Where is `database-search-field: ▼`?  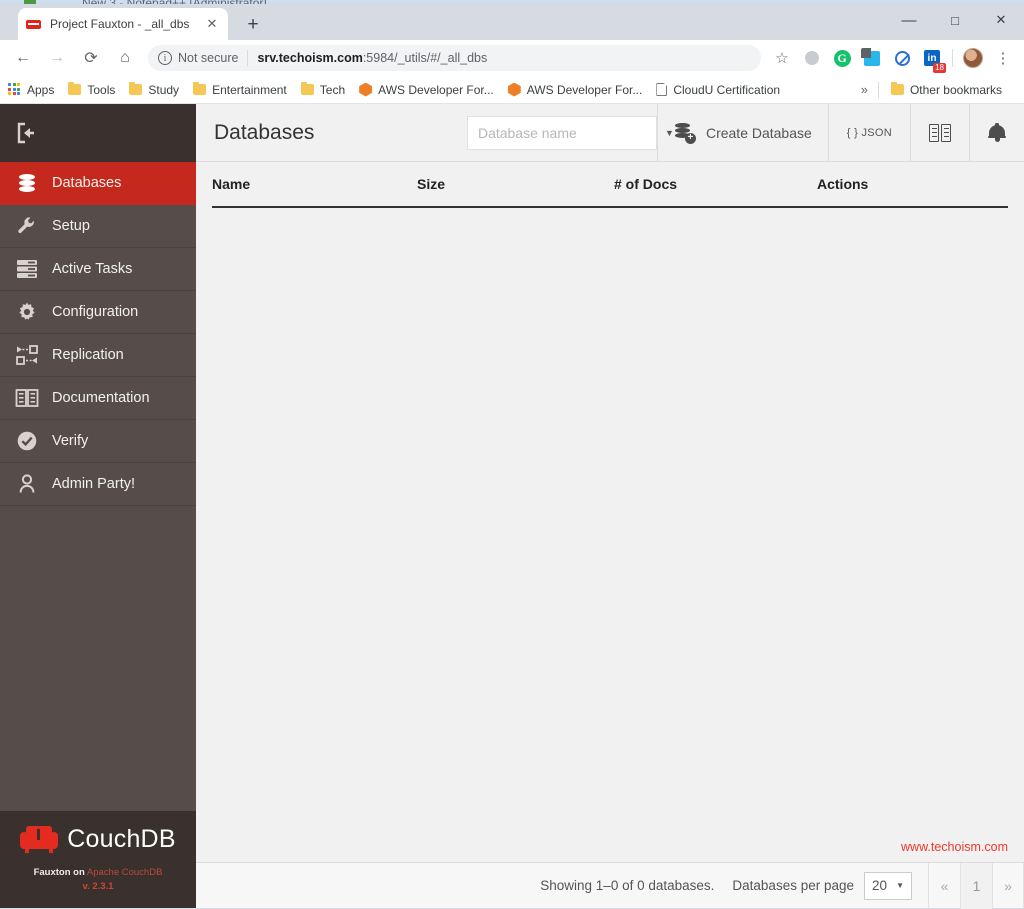 database-search-field: ▼ is located at coordinates (570, 132).